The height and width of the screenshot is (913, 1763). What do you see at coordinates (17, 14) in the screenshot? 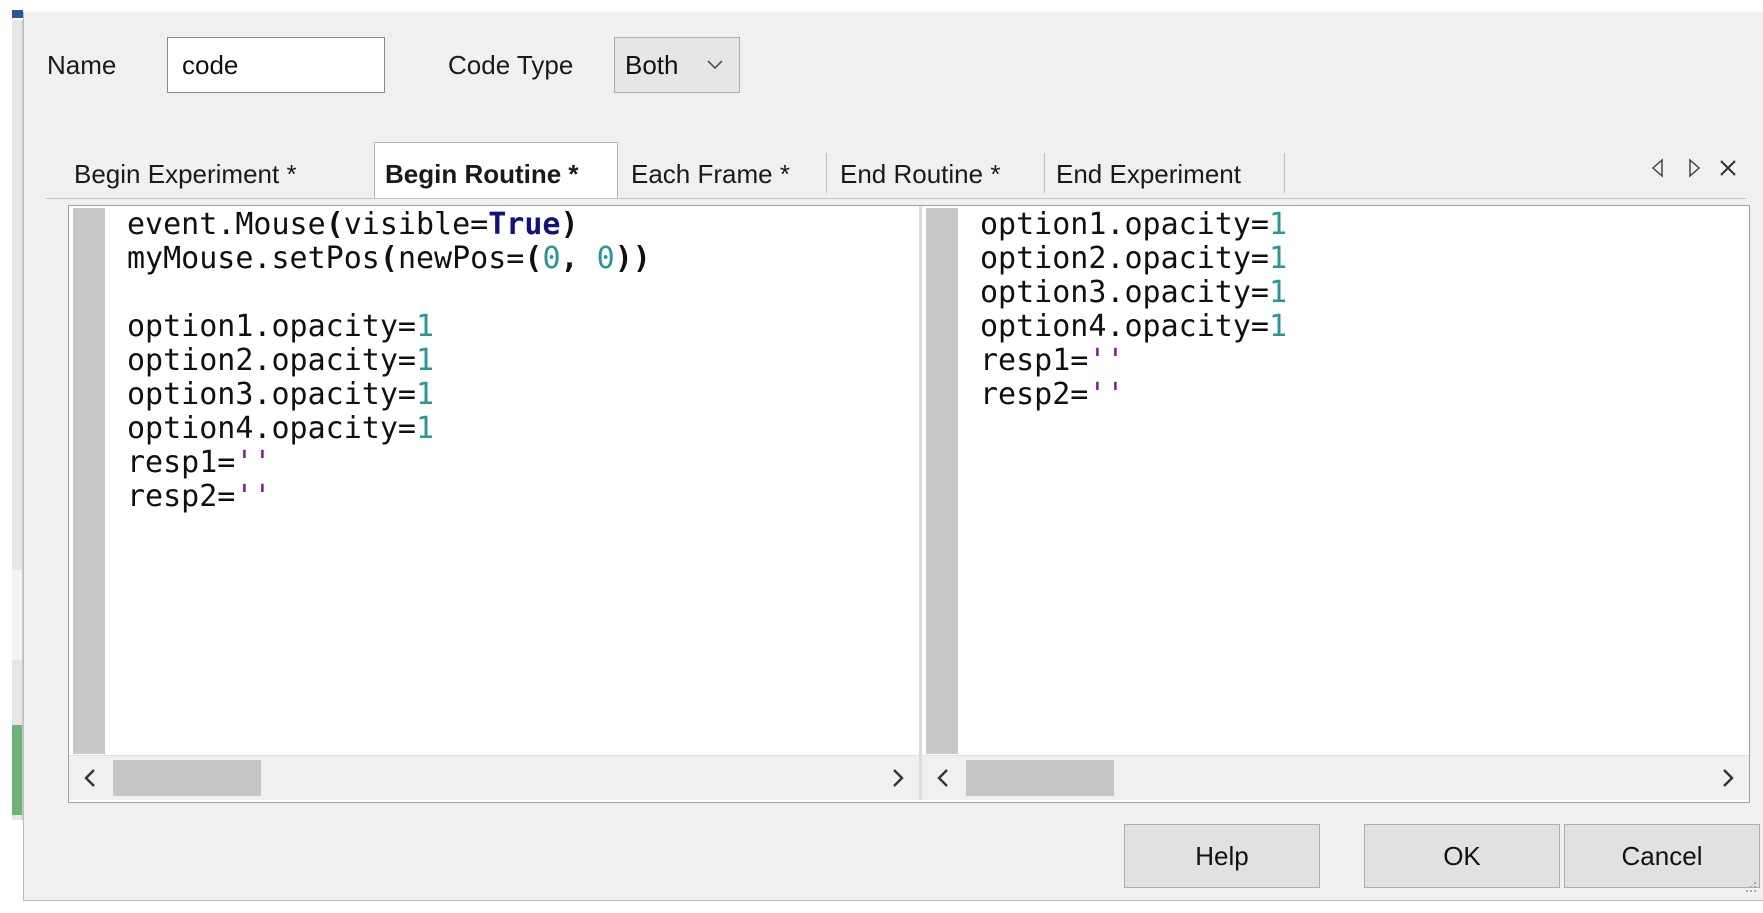
I see `window-accent` at bounding box center [17, 14].